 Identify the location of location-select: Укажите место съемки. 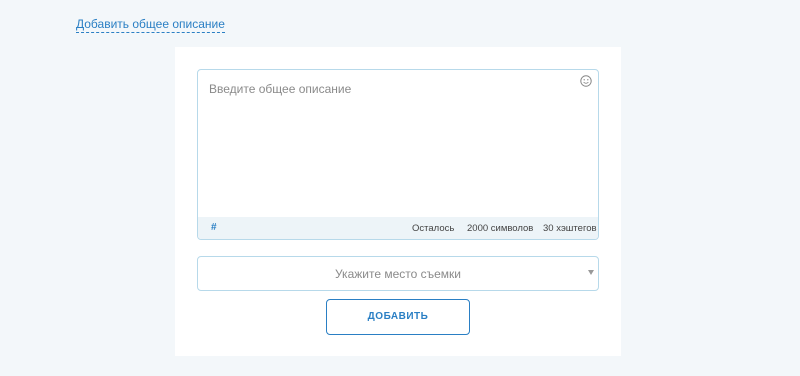
(398, 273).